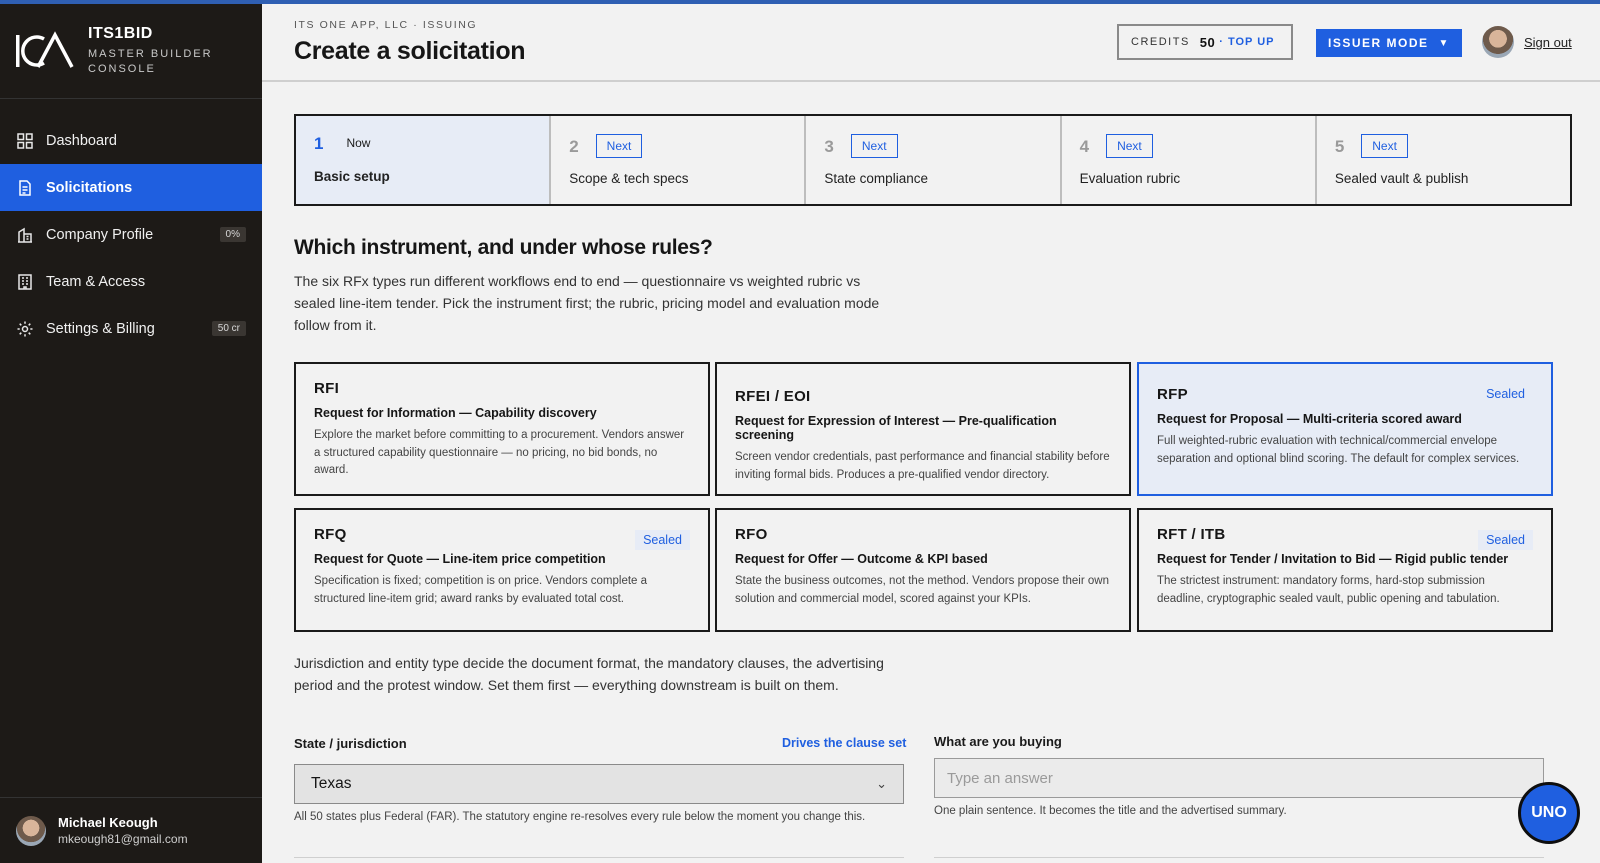 Image resolution: width=1600 pixels, height=863 pixels. I want to click on sidebar-item-label: Dashboard, so click(81, 140).